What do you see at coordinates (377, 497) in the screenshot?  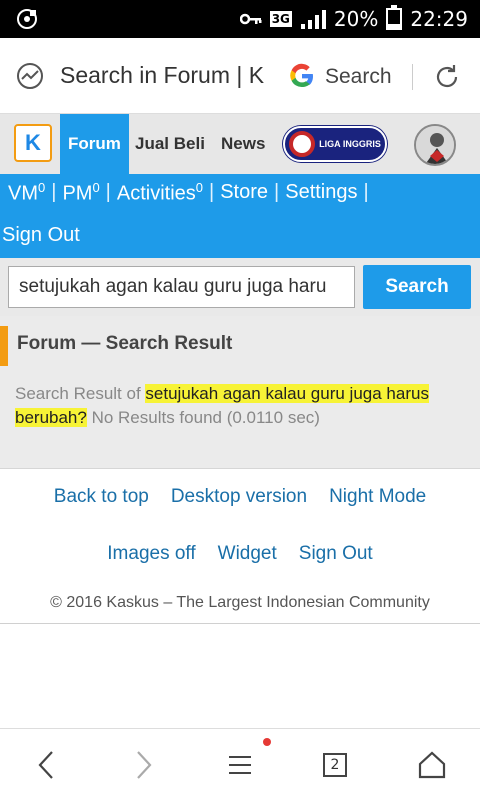 I see `night-mode-link: Night Mode` at bounding box center [377, 497].